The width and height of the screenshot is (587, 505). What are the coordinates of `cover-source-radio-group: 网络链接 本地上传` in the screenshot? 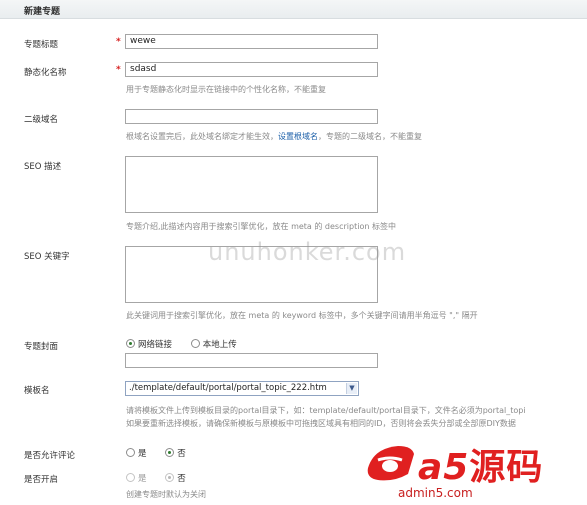 It's located at (189, 344).